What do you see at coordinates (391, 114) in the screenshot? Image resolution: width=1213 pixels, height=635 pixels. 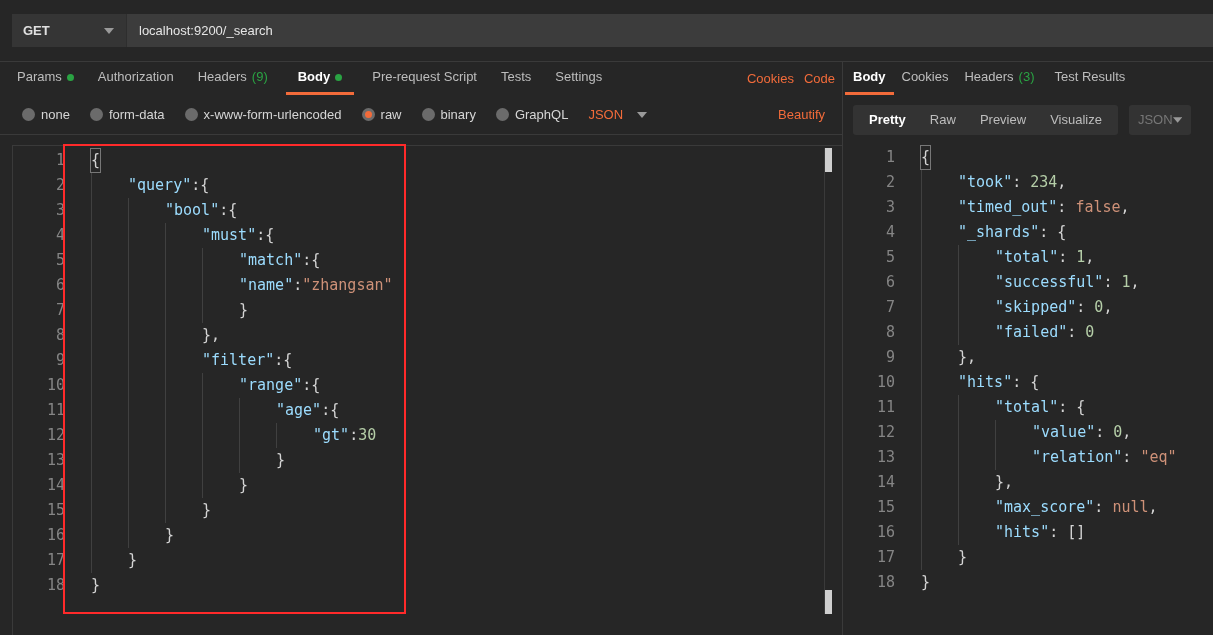 I see `radio-label: raw` at bounding box center [391, 114].